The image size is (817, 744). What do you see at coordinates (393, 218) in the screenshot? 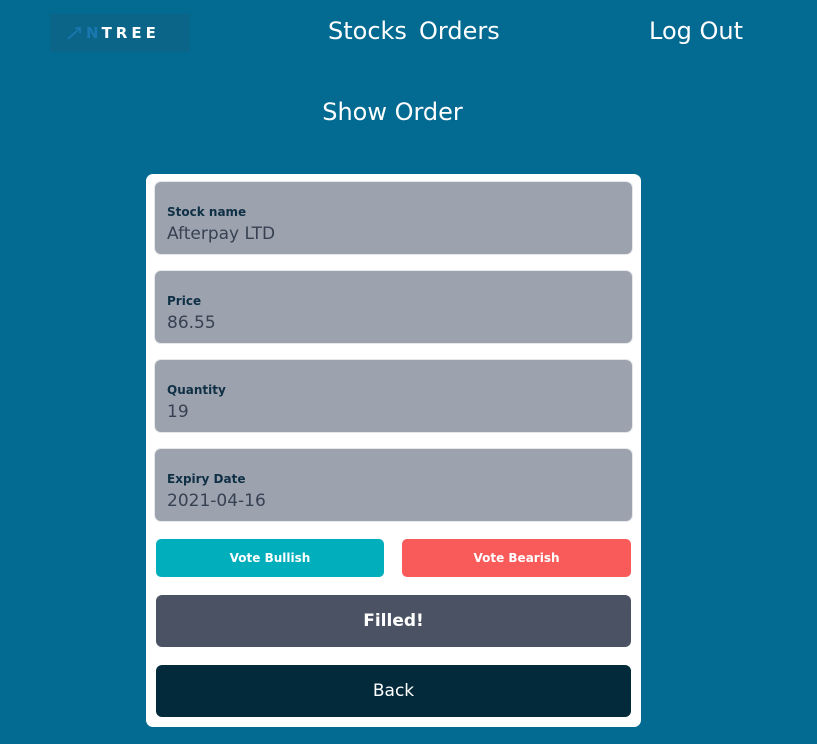
I see `stock-name-field: Stock name Afterpay LTD` at bounding box center [393, 218].